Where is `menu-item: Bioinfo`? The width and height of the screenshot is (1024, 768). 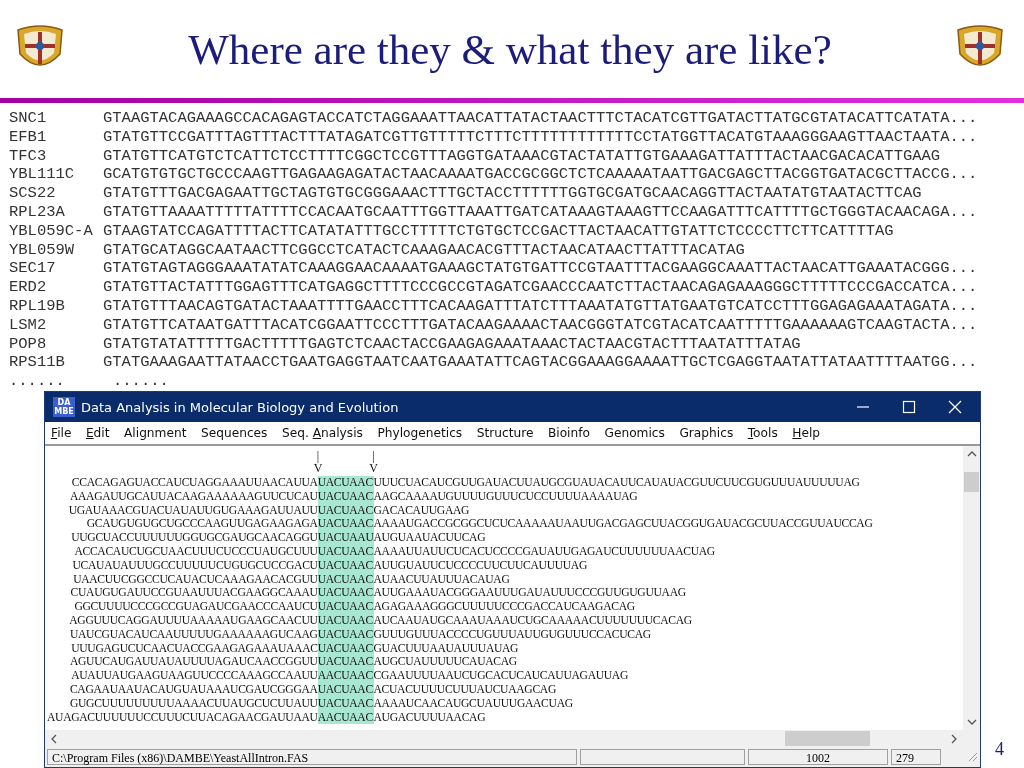
menu-item: Bioinfo is located at coordinates (568, 433).